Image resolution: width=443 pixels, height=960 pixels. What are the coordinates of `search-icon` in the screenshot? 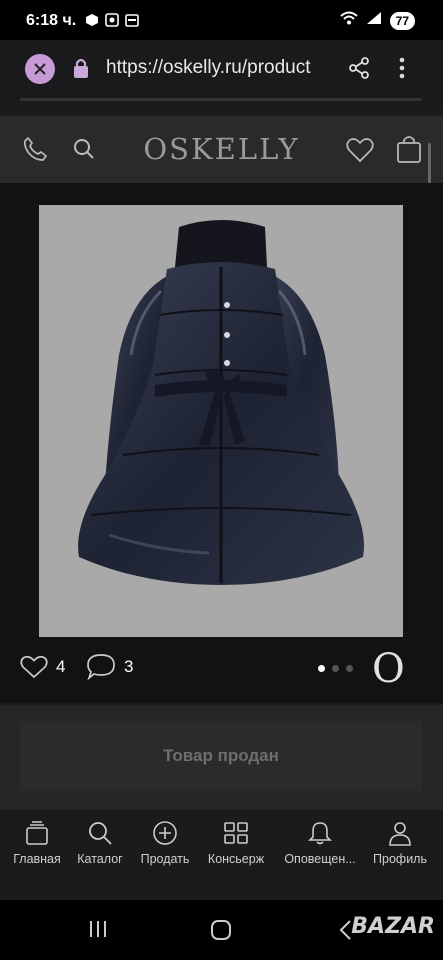 It's located at (100, 833).